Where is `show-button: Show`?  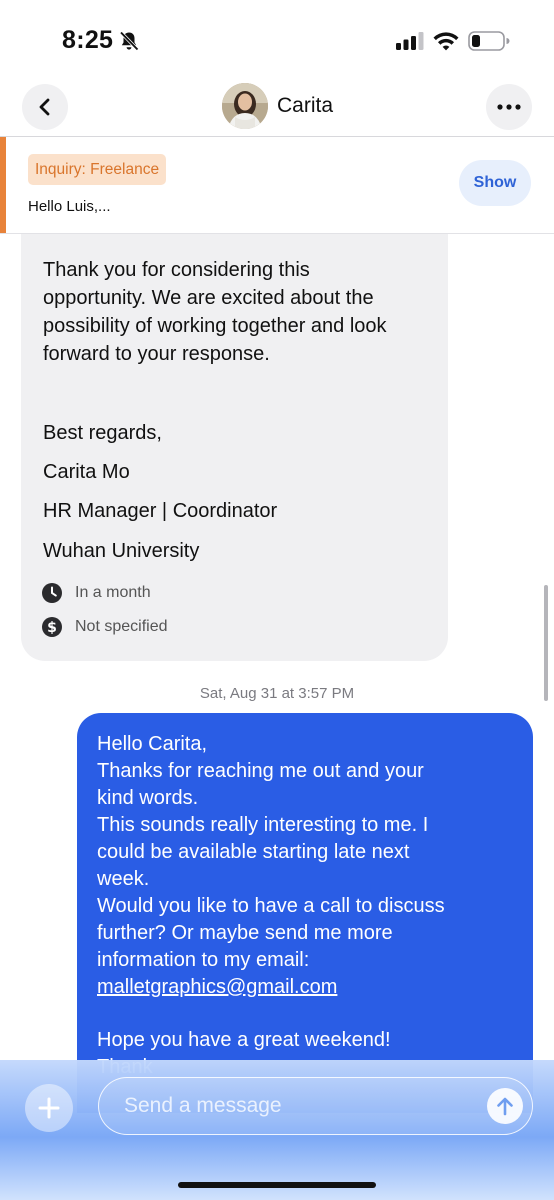 show-button: Show is located at coordinates (495, 183).